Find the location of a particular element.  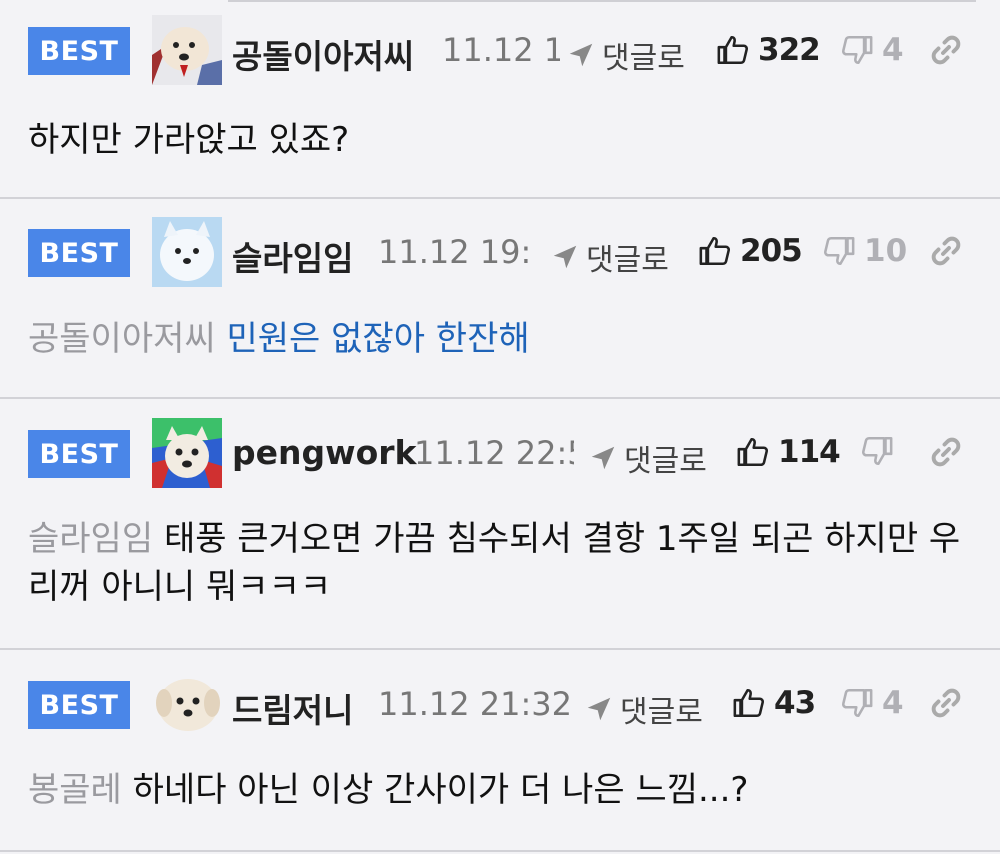

dislike-button is located at coordinates (881, 451).